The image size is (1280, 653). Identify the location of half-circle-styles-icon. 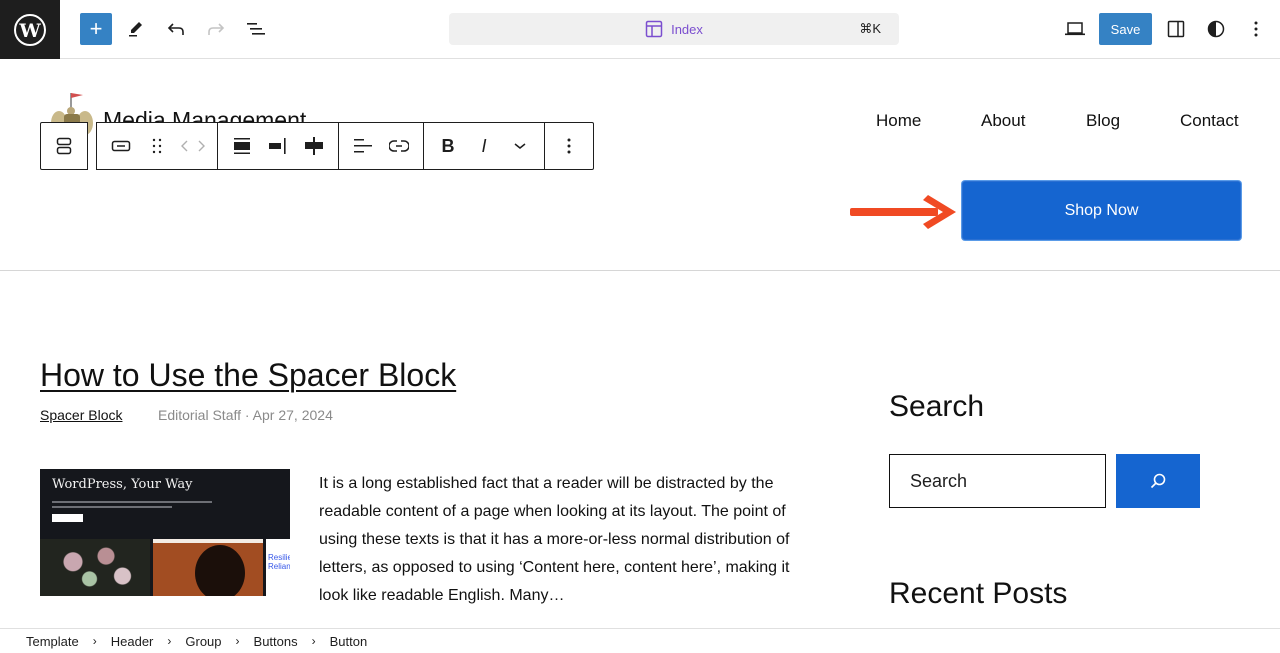
(1216, 29).